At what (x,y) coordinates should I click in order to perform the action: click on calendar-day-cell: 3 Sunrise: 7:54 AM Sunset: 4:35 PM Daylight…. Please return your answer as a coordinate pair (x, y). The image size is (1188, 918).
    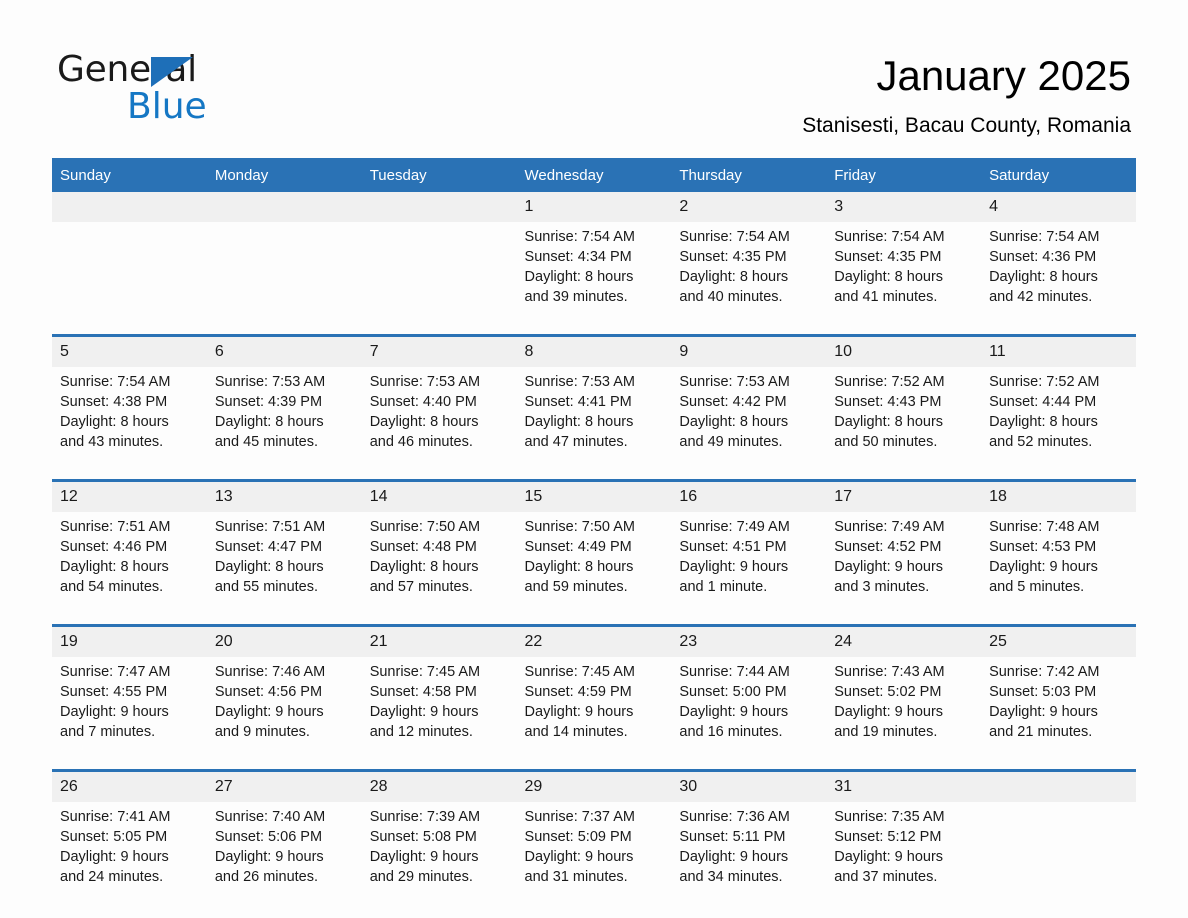
    Looking at the image, I should click on (904, 264).